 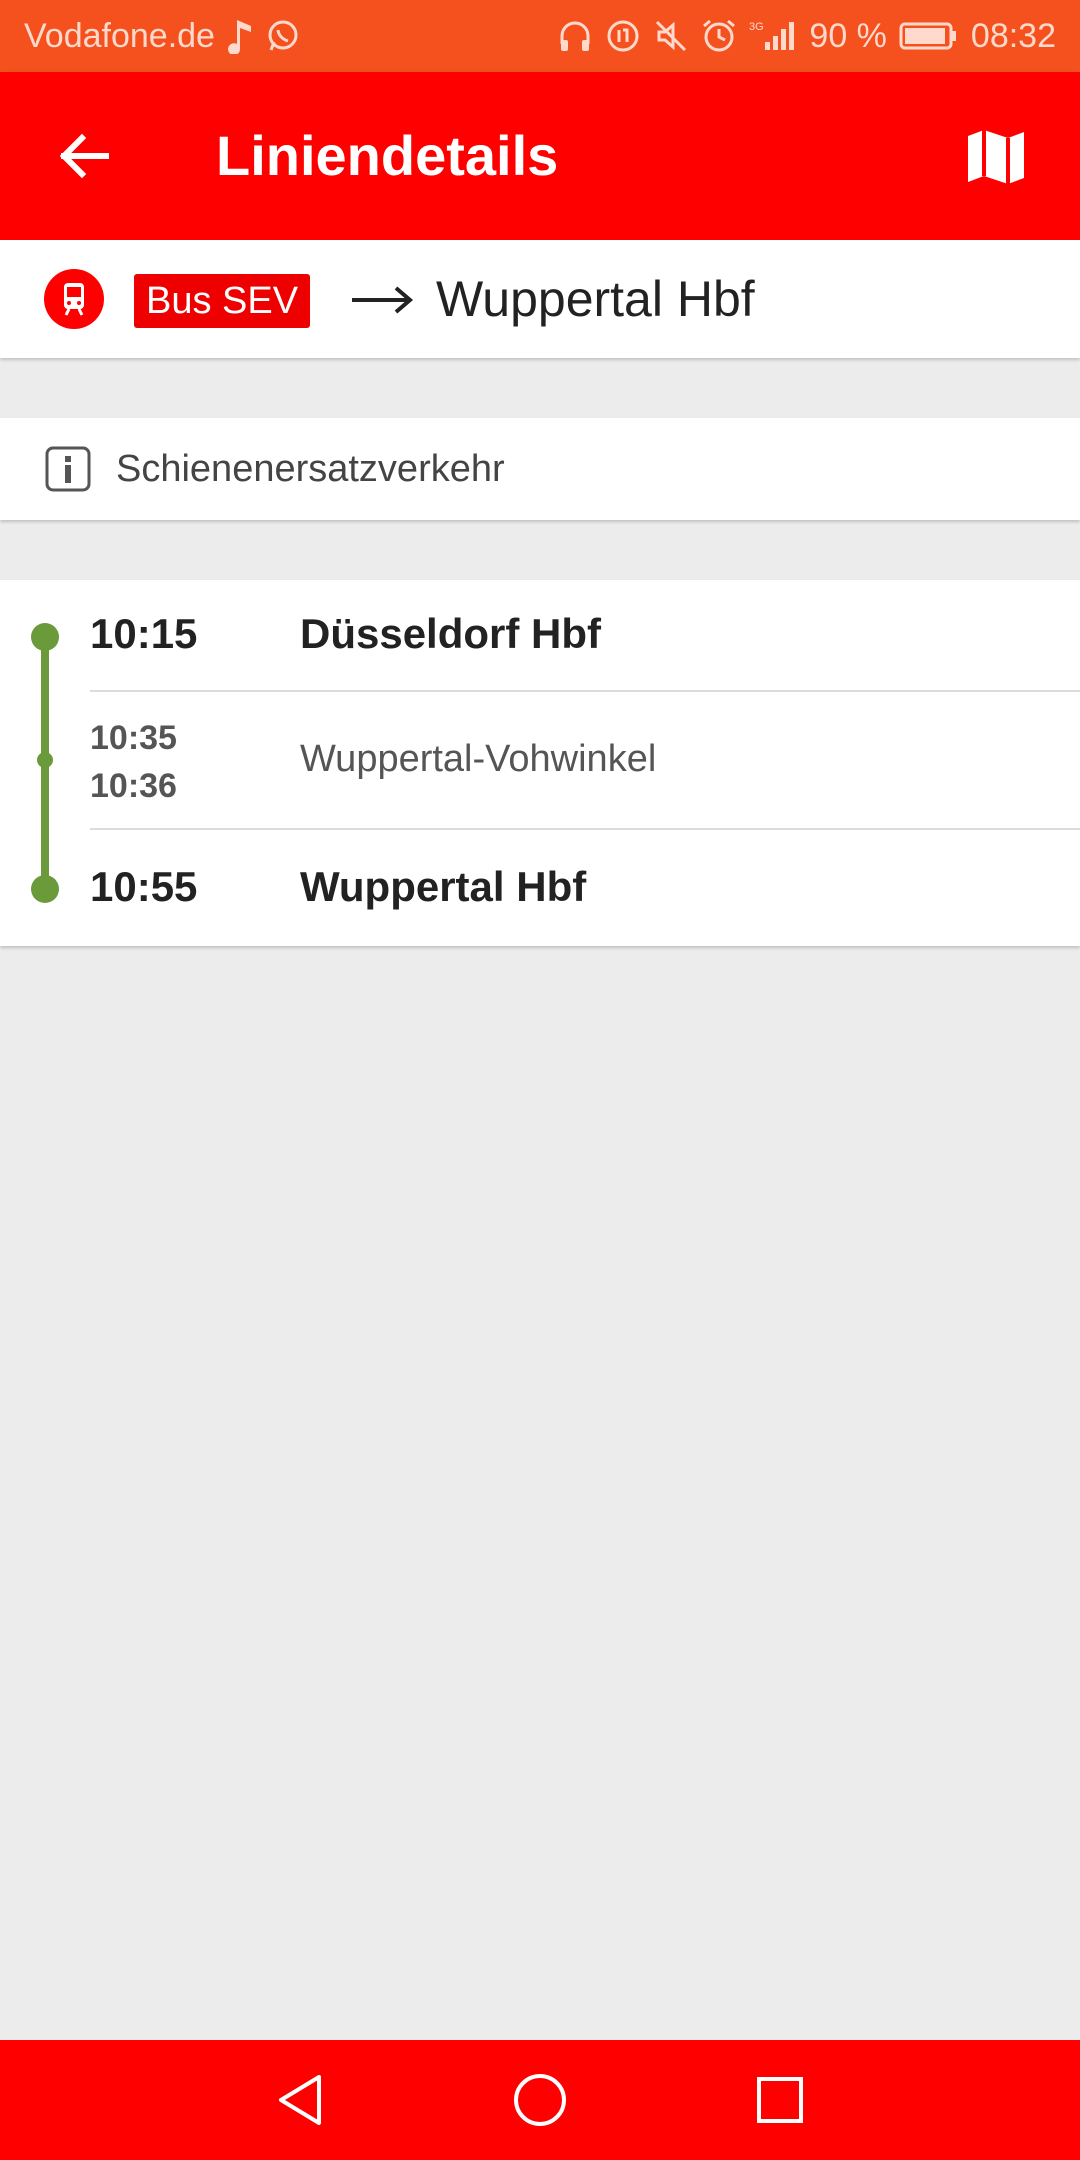 I want to click on nav-home-button, so click(x=540, y=2100).